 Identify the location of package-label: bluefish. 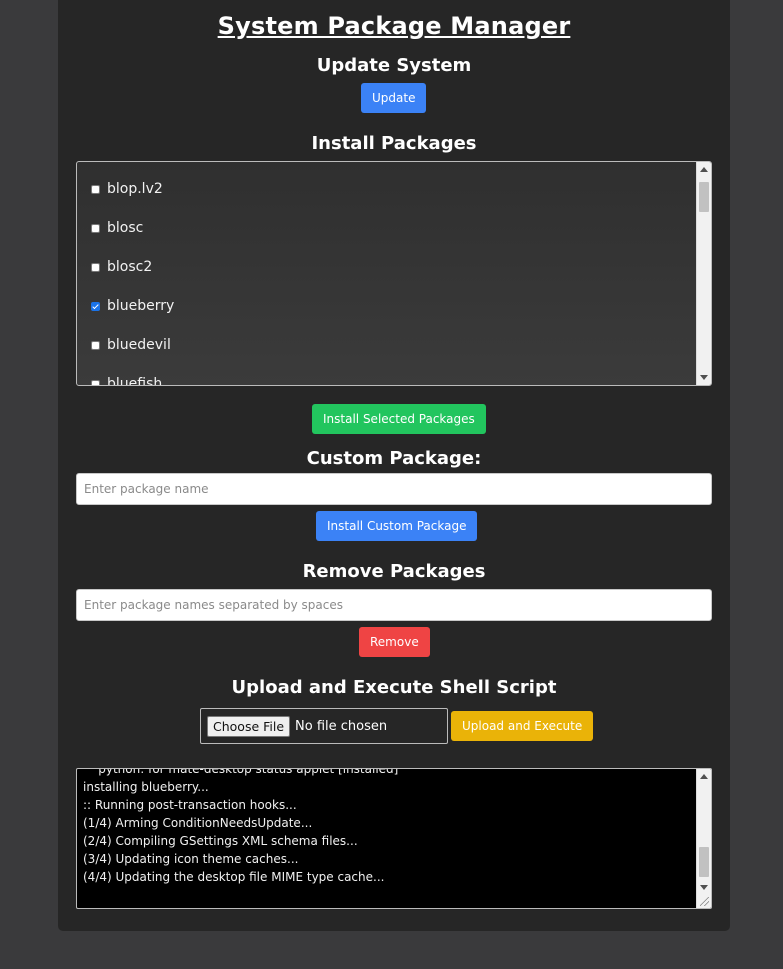
(135, 381).